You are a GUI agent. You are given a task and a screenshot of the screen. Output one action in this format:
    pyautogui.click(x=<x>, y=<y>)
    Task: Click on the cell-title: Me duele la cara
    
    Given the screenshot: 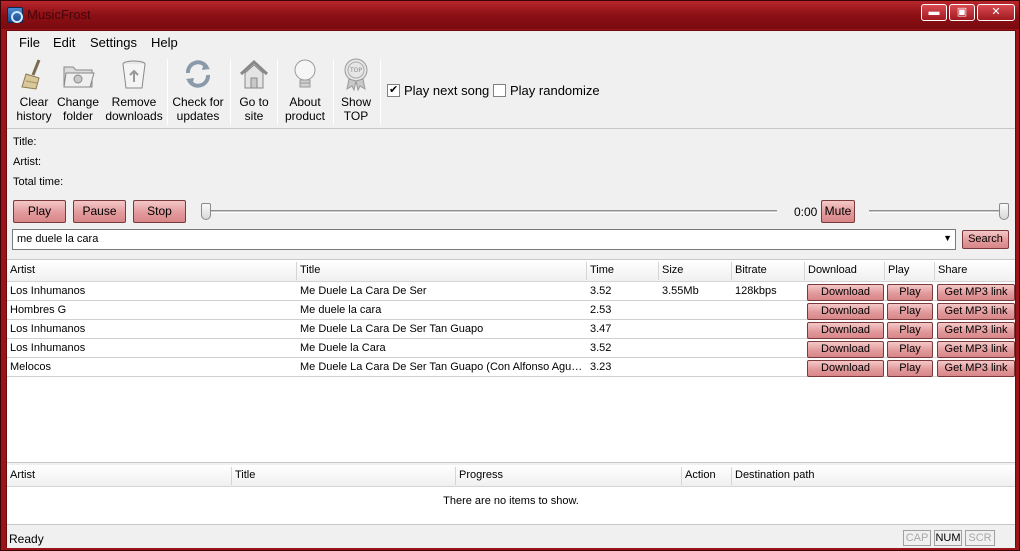 What is the action you would take?
    pyautogui.click(x=341, y=310)
    